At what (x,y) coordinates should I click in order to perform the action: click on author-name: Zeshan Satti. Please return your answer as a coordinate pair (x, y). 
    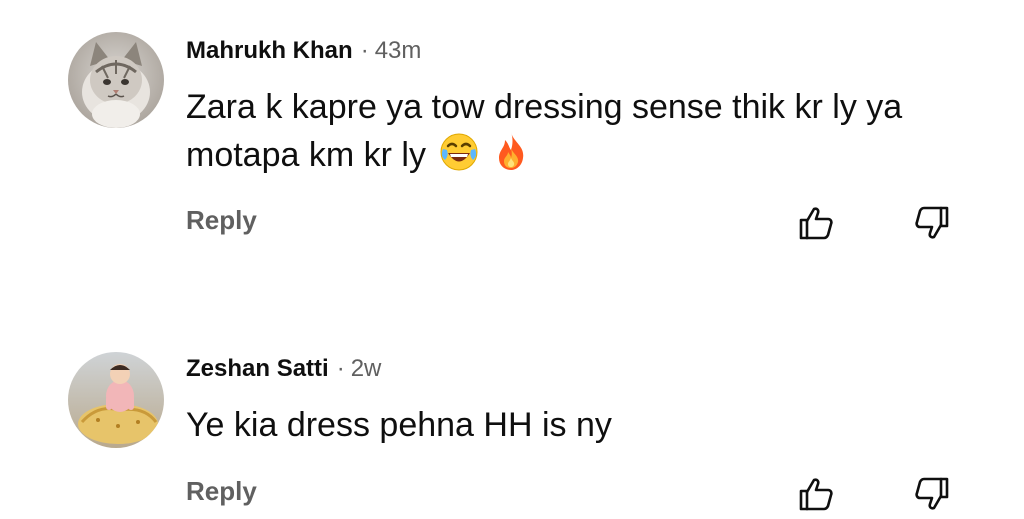
    Looking at the image, I should click on (257, 368).